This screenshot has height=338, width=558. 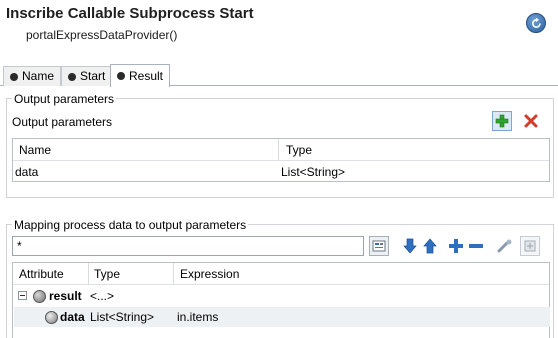 What do you see at coordinates (38, 76) in the screenshot?
I see `tab-name-label: Name` at bounding box center [38, 76].